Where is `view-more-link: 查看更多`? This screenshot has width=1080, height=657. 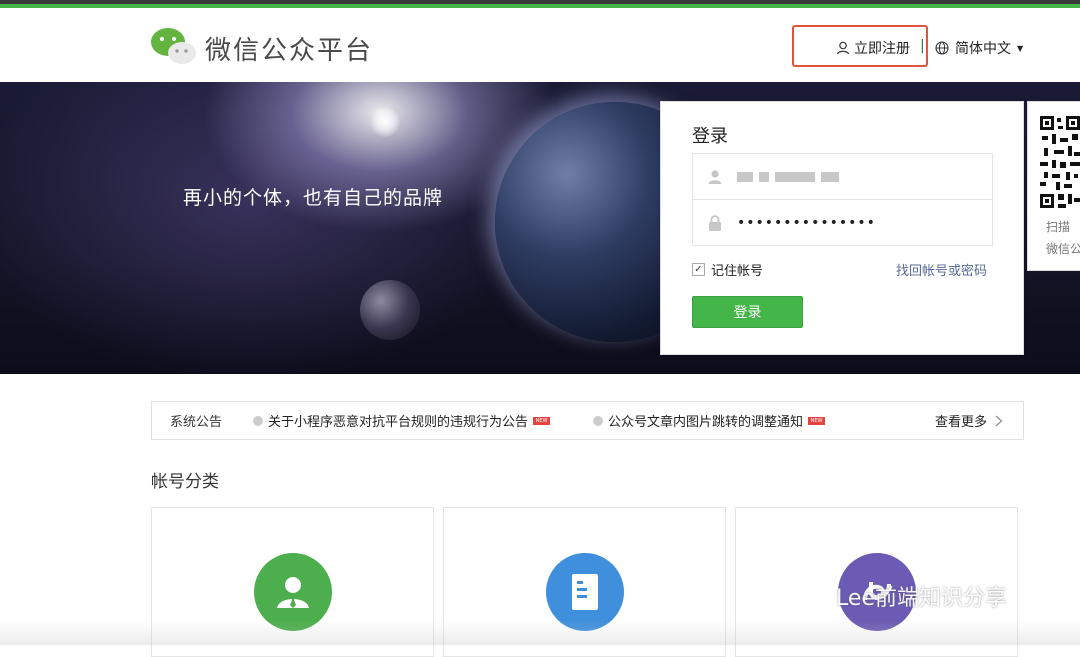
view-more-link: 查看更多 is located at coordinates (969, 420).